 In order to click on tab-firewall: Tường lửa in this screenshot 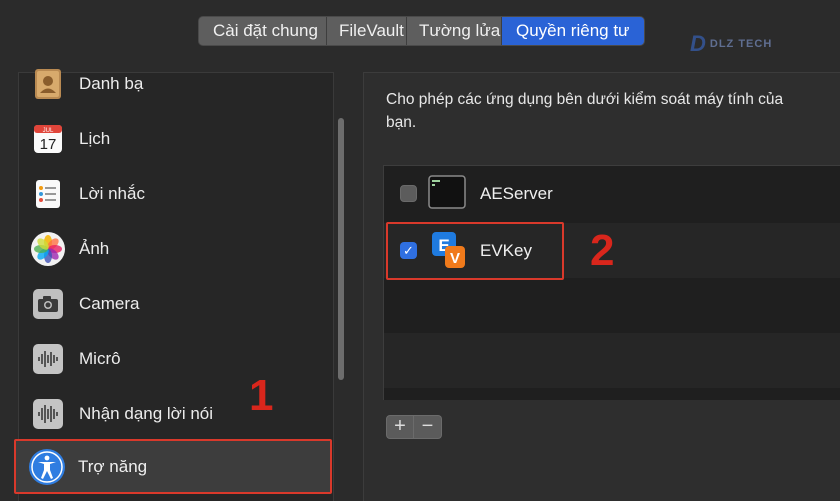, I will do `click(454, 31)`.